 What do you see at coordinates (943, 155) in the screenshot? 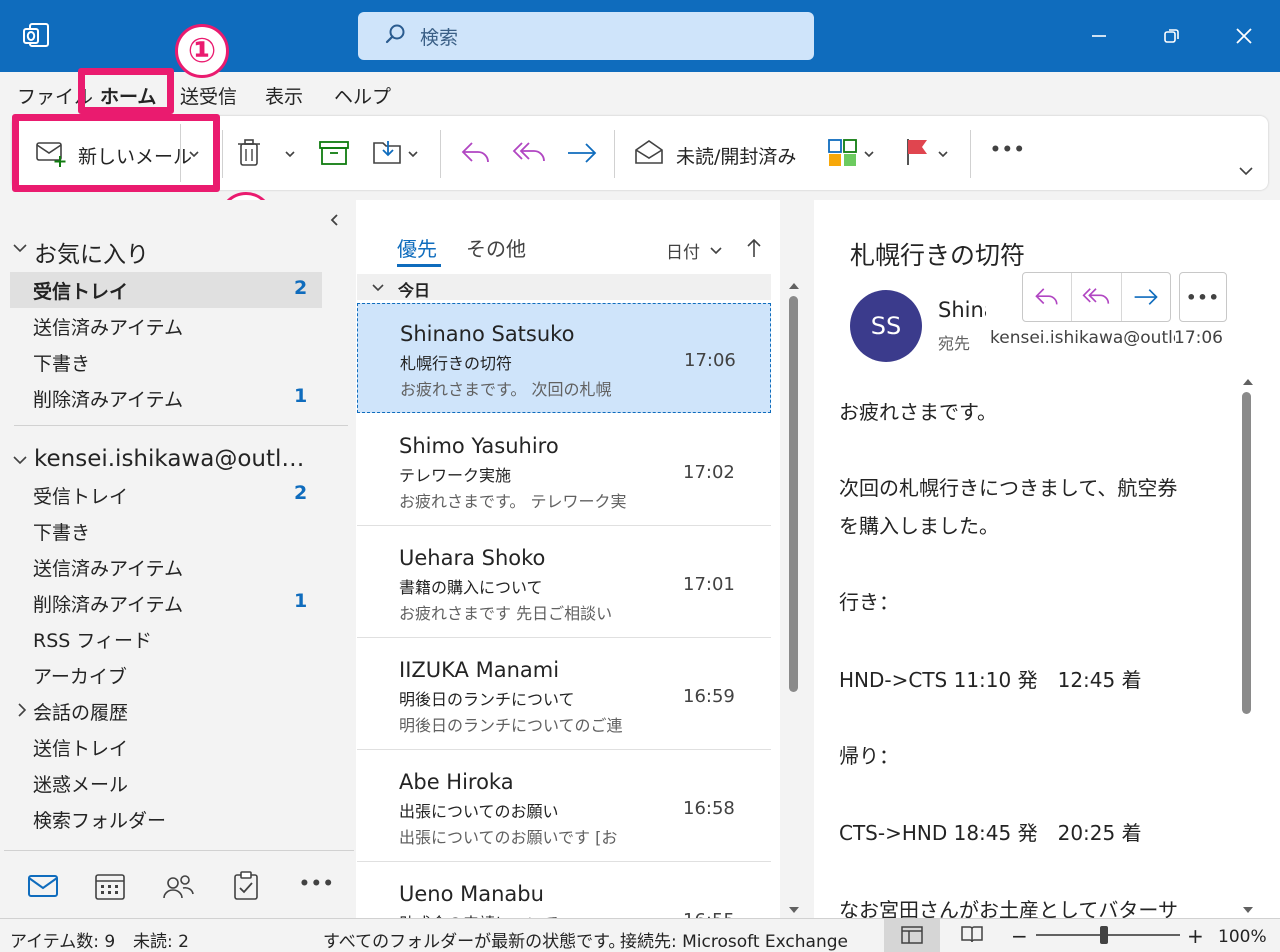
I see `flag-dropdown-icon` at bounding box center [943, 155].